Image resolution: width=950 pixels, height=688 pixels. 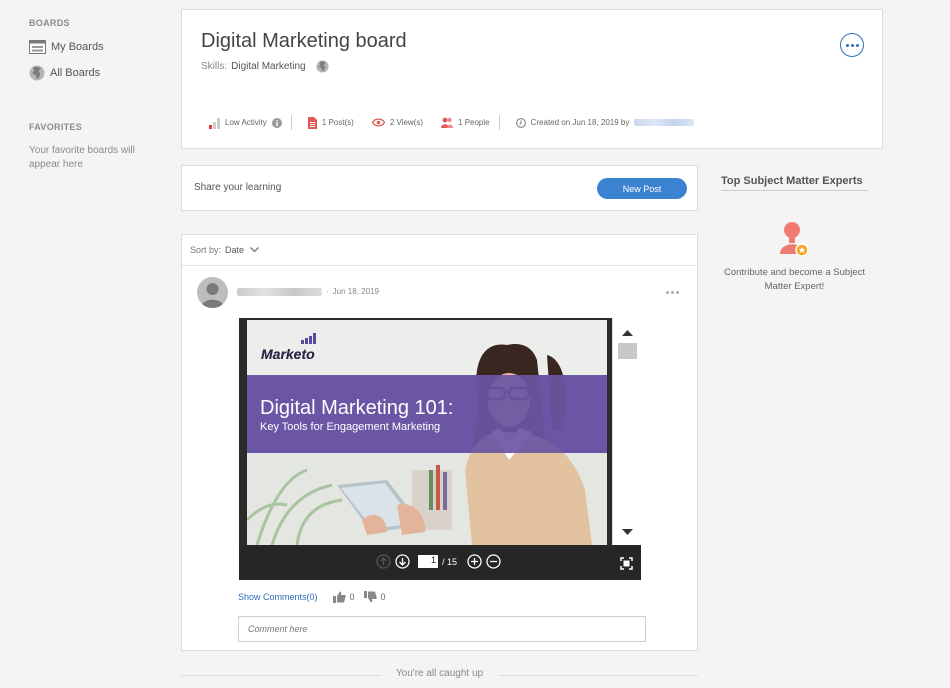 What do you see at coordinates (370, 597) in the screenshot?
I see `thumbs-down-icon` at bounding box center [370, 597].